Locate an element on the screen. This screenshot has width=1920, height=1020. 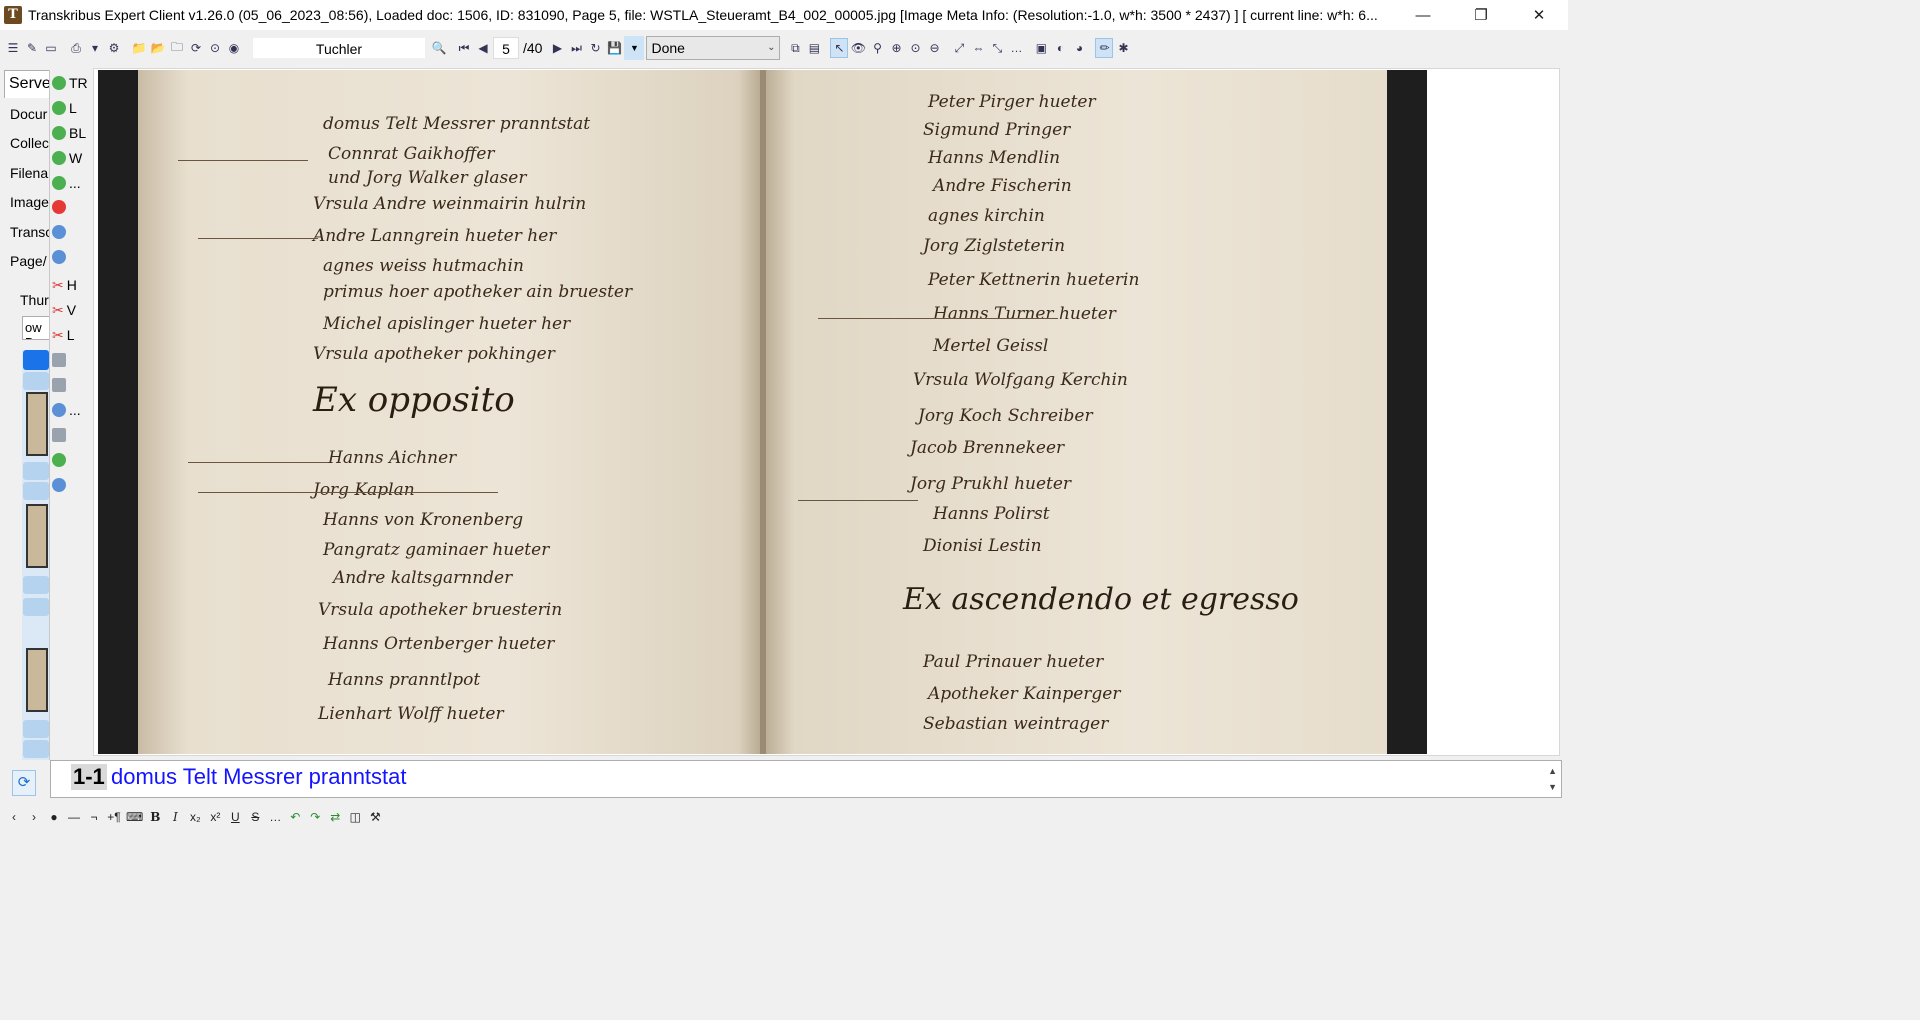
collection-filter-input: Tuchler is located at coordinates (339, 48).